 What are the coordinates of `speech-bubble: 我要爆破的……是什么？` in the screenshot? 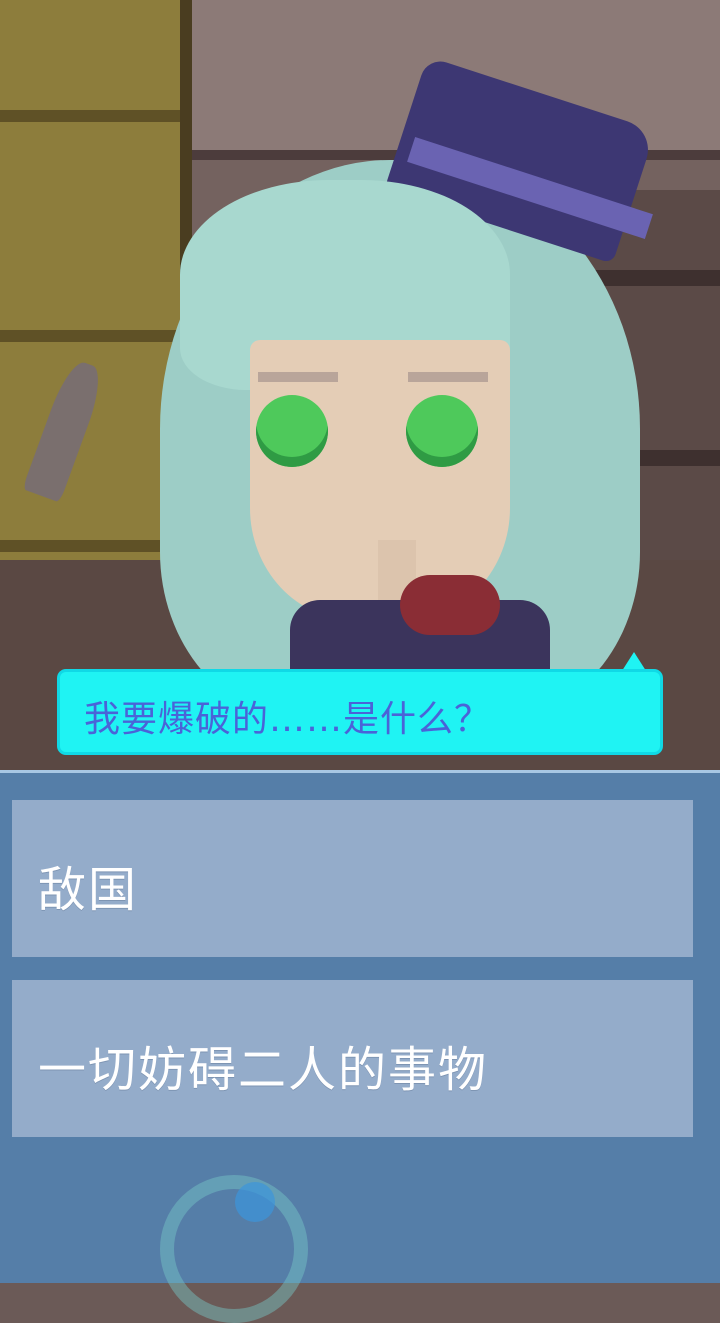 It's located at (360, 712).